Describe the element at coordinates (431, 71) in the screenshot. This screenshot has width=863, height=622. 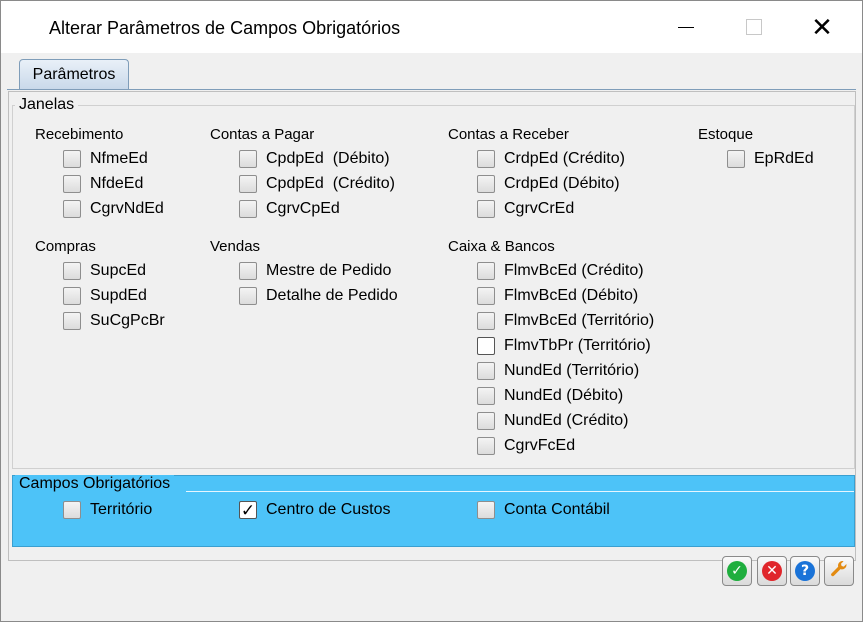
I see `tab-strip` at that location.